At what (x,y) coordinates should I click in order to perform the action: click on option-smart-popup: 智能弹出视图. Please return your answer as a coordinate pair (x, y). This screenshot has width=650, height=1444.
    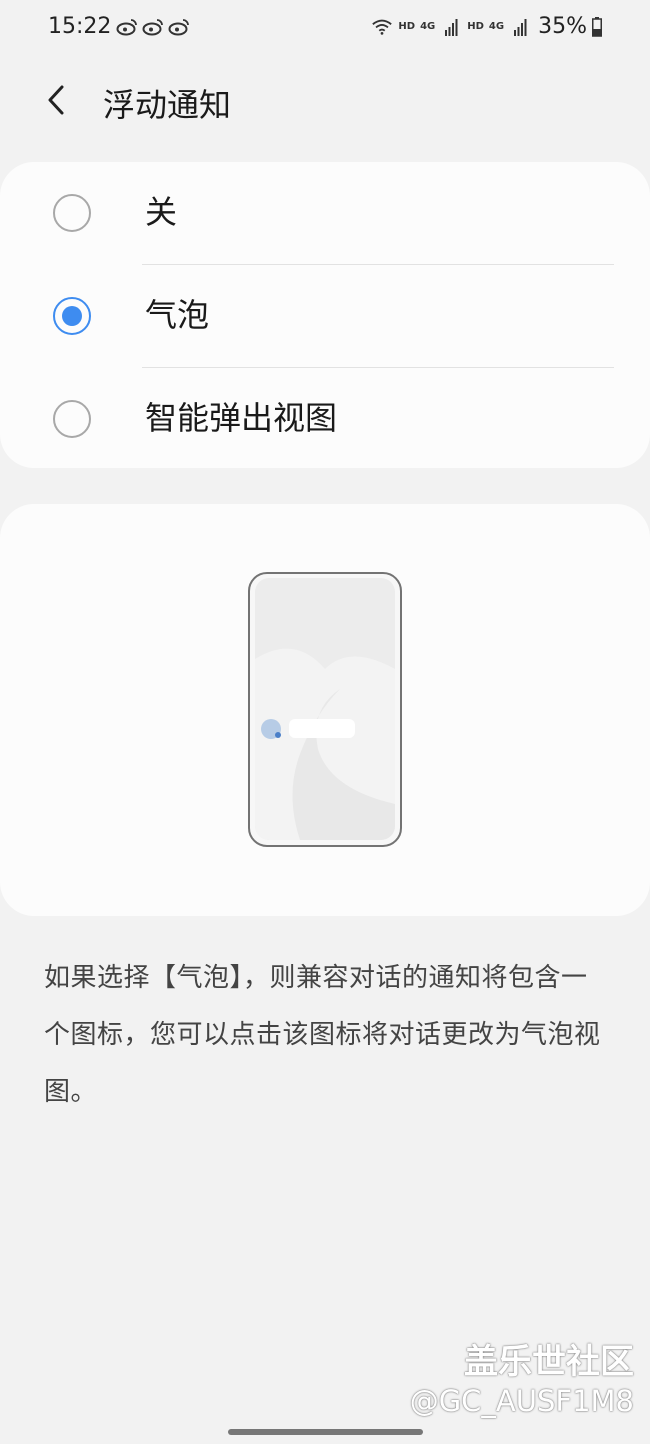
    Looking at the image, I should click on (325, 419).